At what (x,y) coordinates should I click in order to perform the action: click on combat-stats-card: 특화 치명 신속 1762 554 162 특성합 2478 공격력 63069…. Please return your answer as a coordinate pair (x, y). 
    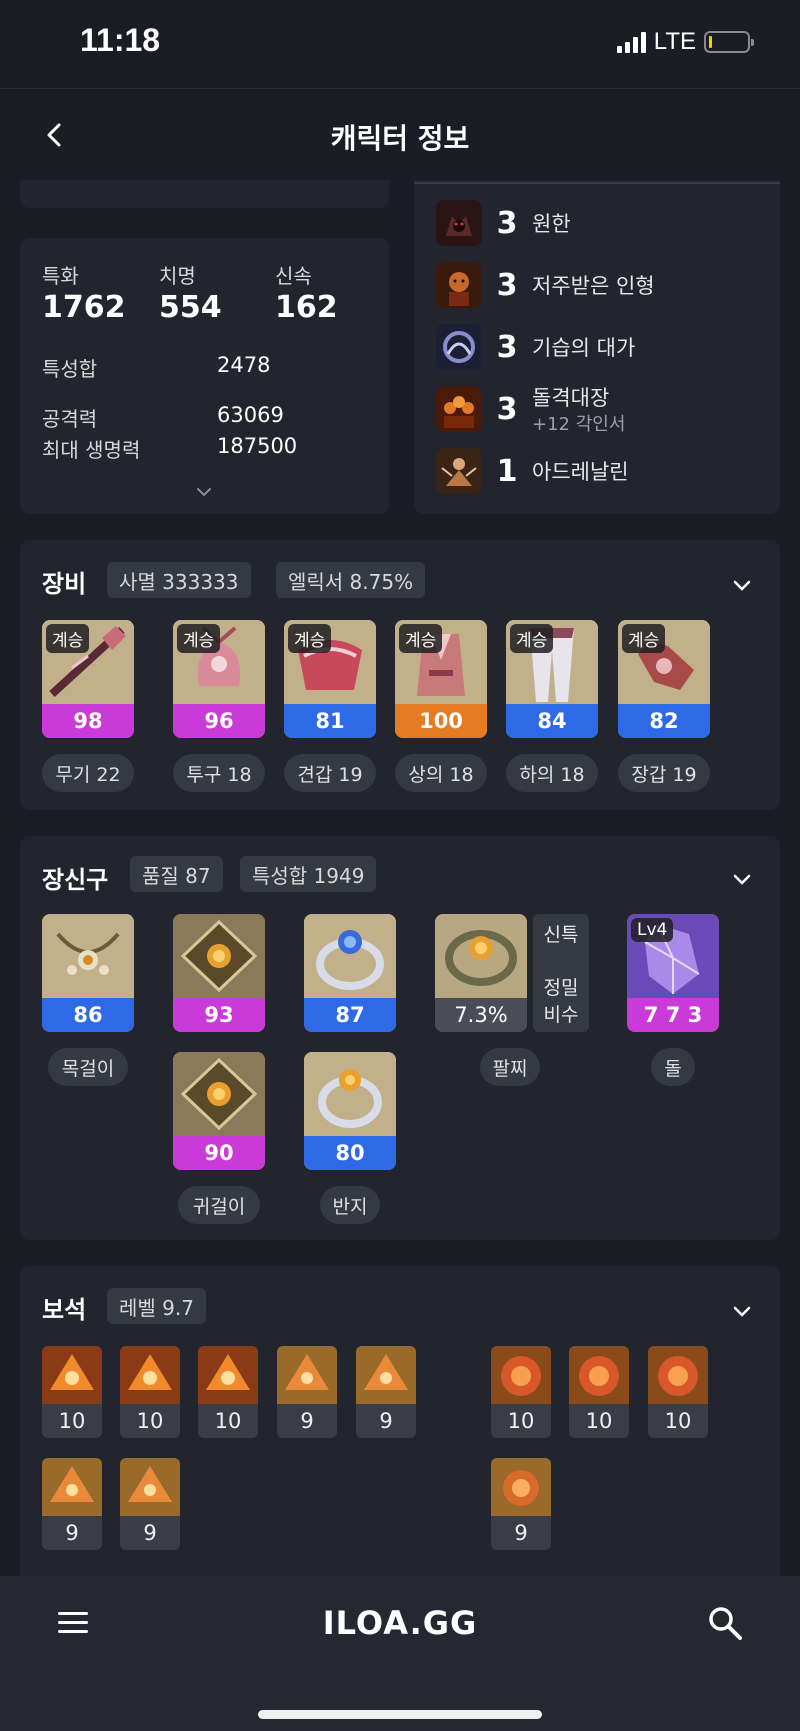
    Looking at the image, I should click on (204, 376).